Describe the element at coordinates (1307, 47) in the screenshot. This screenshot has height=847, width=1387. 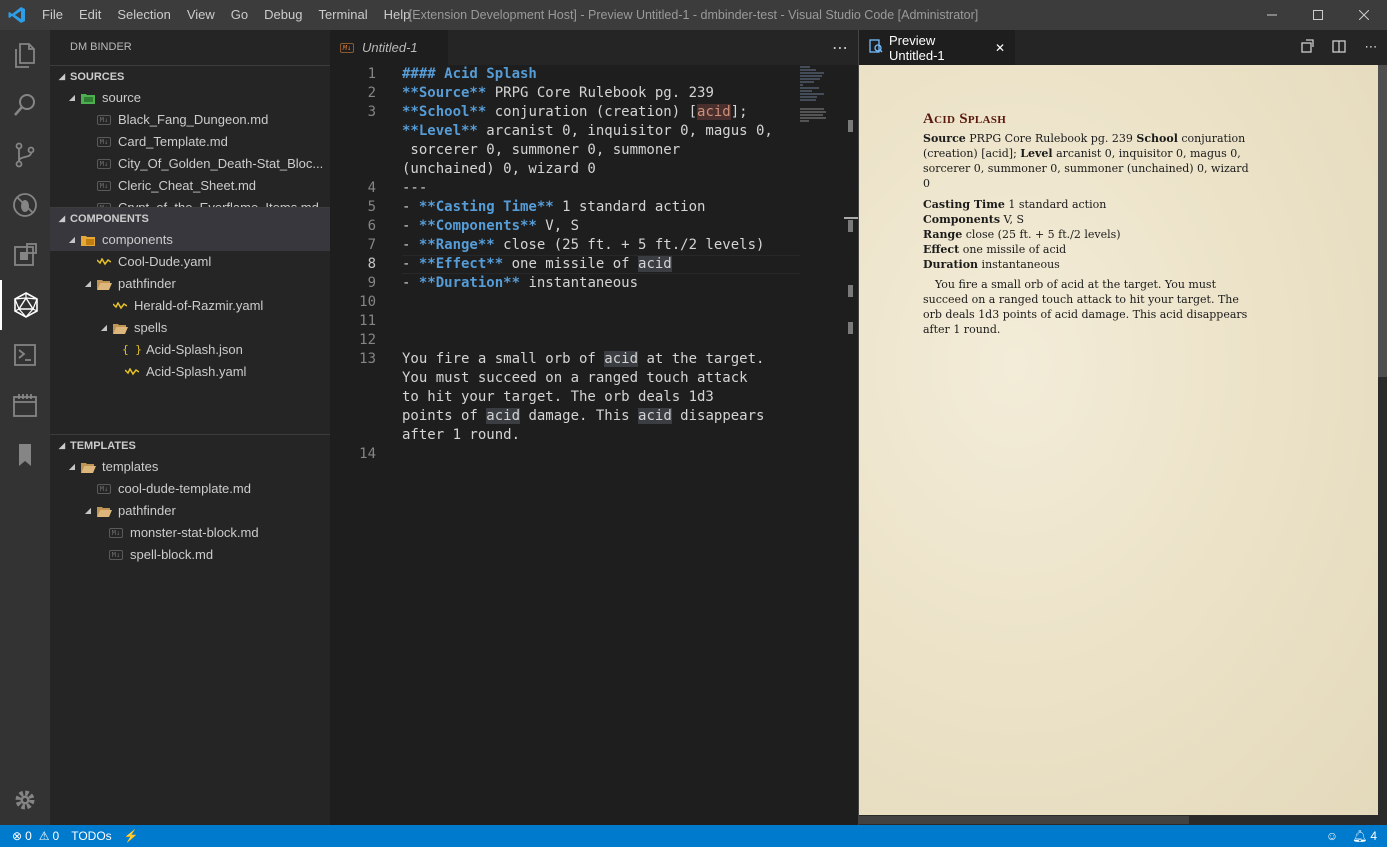
I see `open-source-icon` at that location.